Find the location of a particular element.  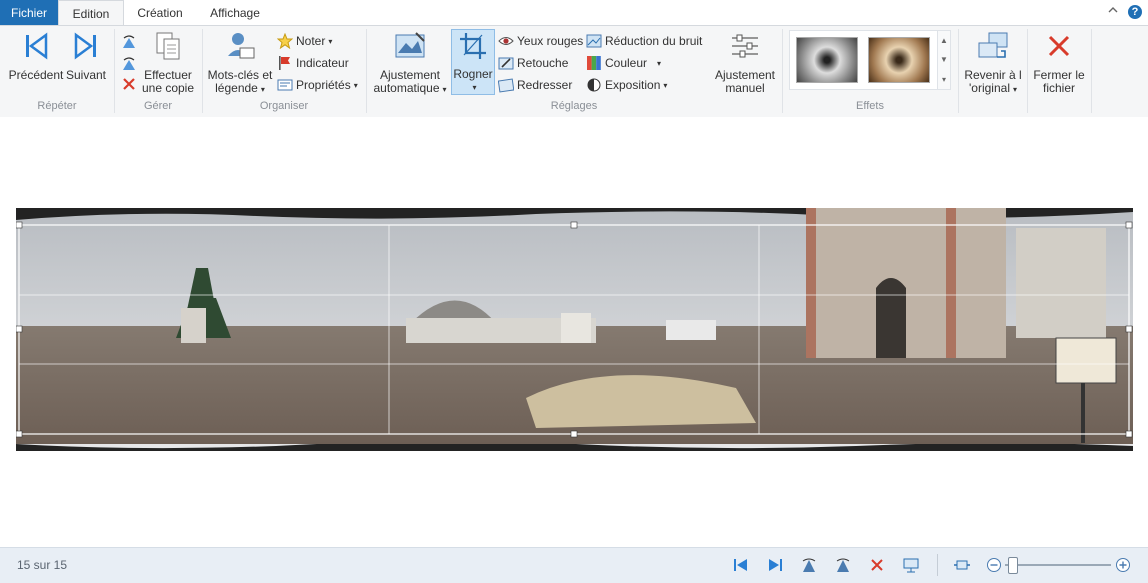

tab-view: Affichage is located at coordinates (235, 12).